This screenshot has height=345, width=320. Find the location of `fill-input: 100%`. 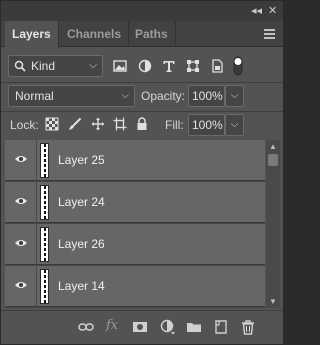

fill-input: 100% is located at coordinates (206, 125).